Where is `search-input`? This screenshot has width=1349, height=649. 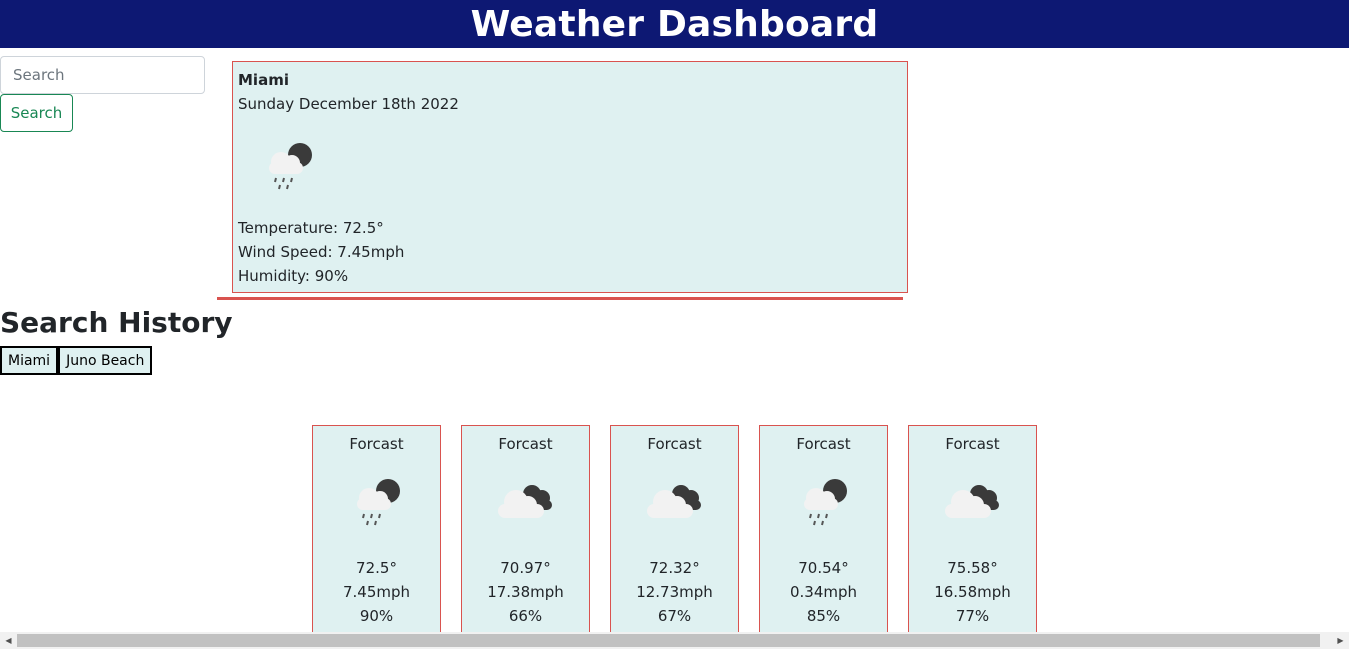
search-input is located at coordinates (102, 75).